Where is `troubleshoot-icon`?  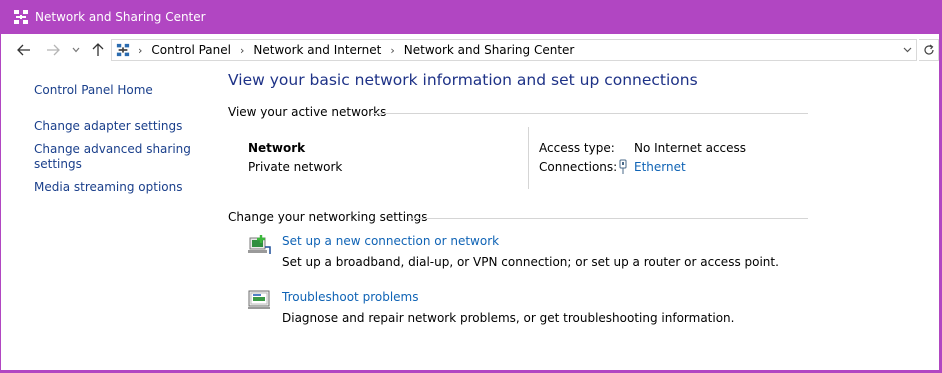
troubleshoot-icon is located at coordinates (259, 299).